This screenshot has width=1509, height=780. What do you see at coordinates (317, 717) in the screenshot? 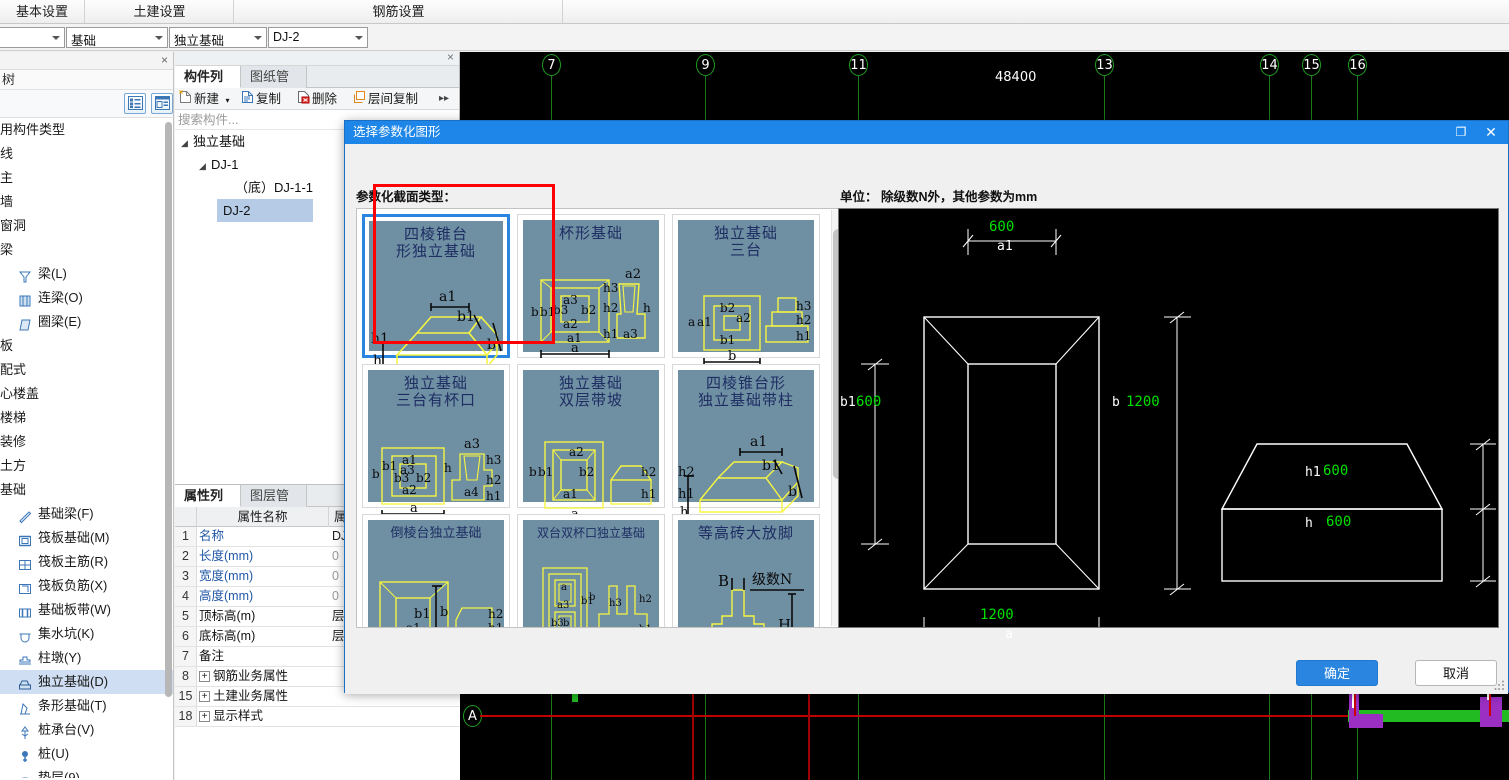
I see `properties-row: 18 + 显示样式` at bounding box center [317, 717].